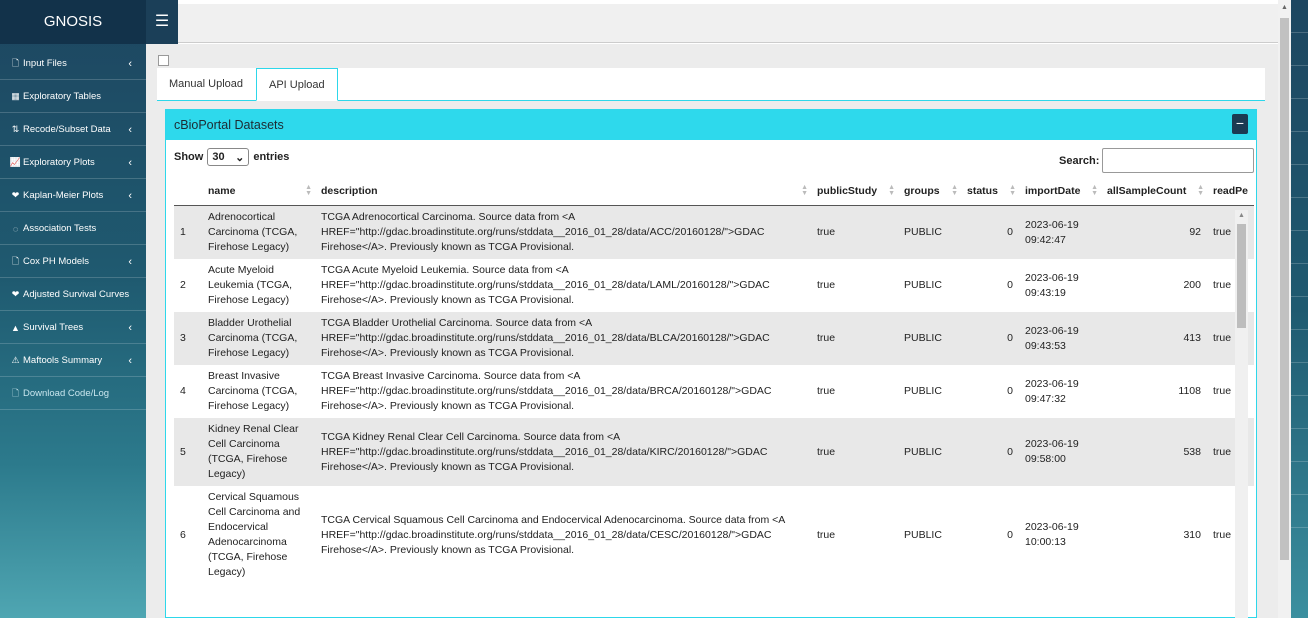 This screenshot has height=618, width=1308. I want to click on sidebar-item-label: Association Tests, so click(60, 228).